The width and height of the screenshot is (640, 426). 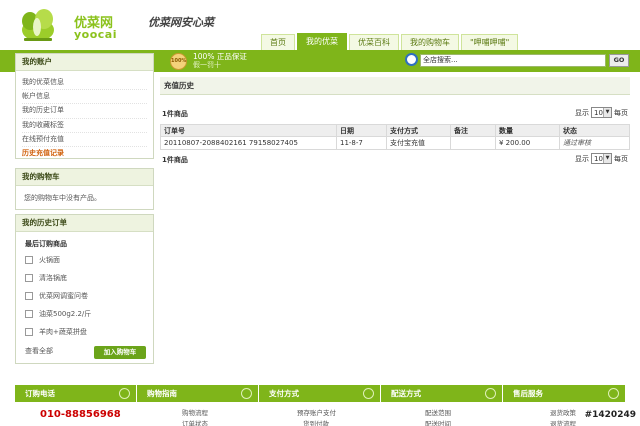 What do you see at coordinates (195, 412) in the screenshot?
I see `footer-link: 购物流程` at bounding box center [195, 412].